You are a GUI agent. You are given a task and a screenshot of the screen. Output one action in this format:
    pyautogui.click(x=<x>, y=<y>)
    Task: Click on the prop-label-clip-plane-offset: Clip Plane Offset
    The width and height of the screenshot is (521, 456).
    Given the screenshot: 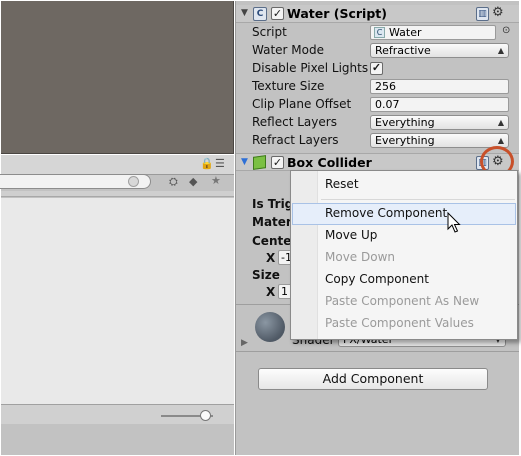 What is the action you would take?
    pyautogui.click(x=302, y=104)
    